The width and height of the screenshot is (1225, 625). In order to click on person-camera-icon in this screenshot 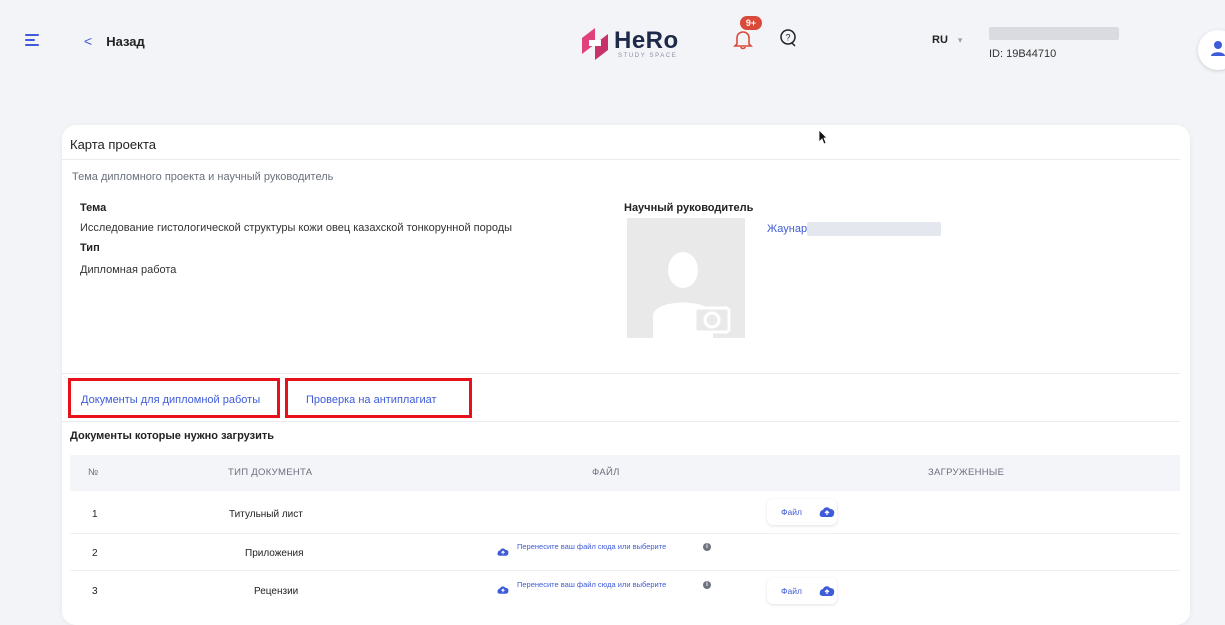, I will do `click(692, 295)`.